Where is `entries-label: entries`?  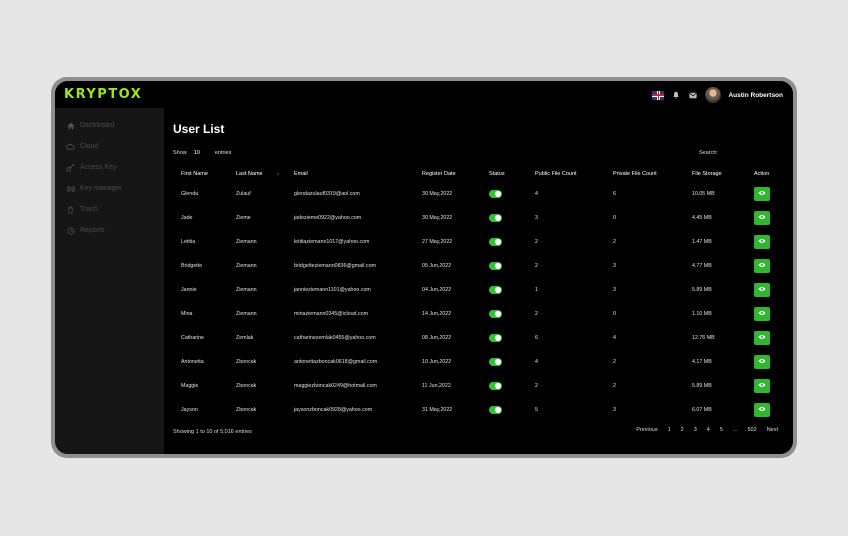 entries-label: entries is located at coordinates (223, 153).